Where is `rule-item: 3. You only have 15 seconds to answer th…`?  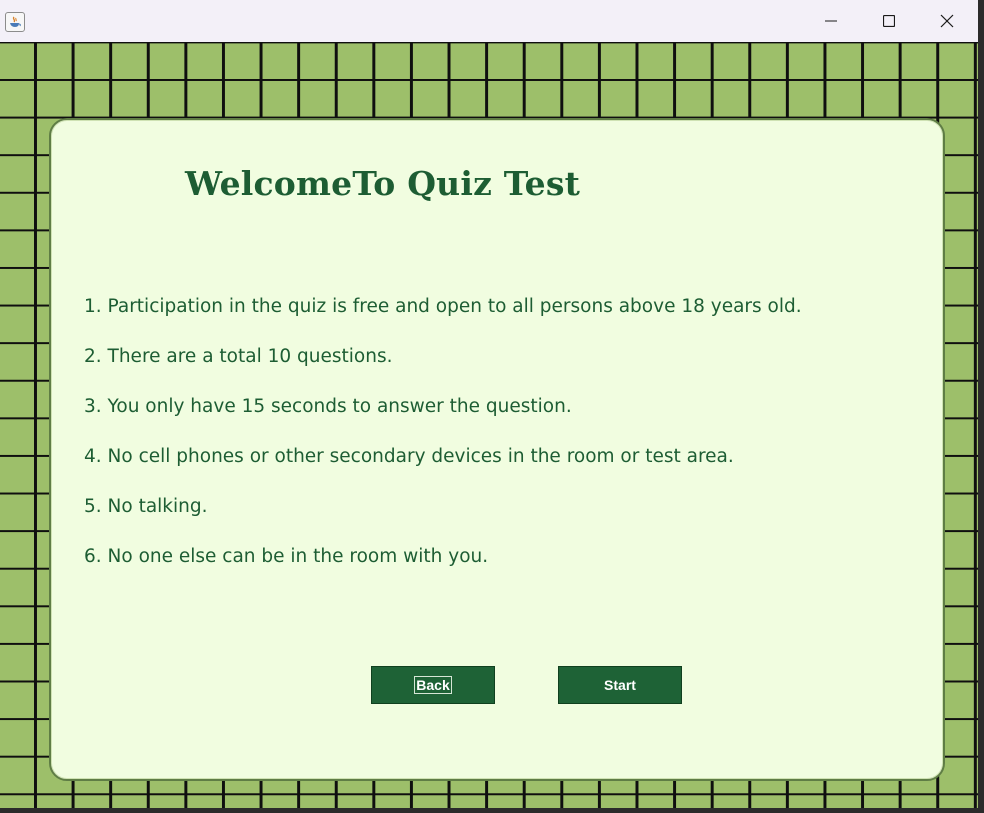
rule-item: 3. You only have 15 seconds to answer th… is located at coordinates (328, 406).